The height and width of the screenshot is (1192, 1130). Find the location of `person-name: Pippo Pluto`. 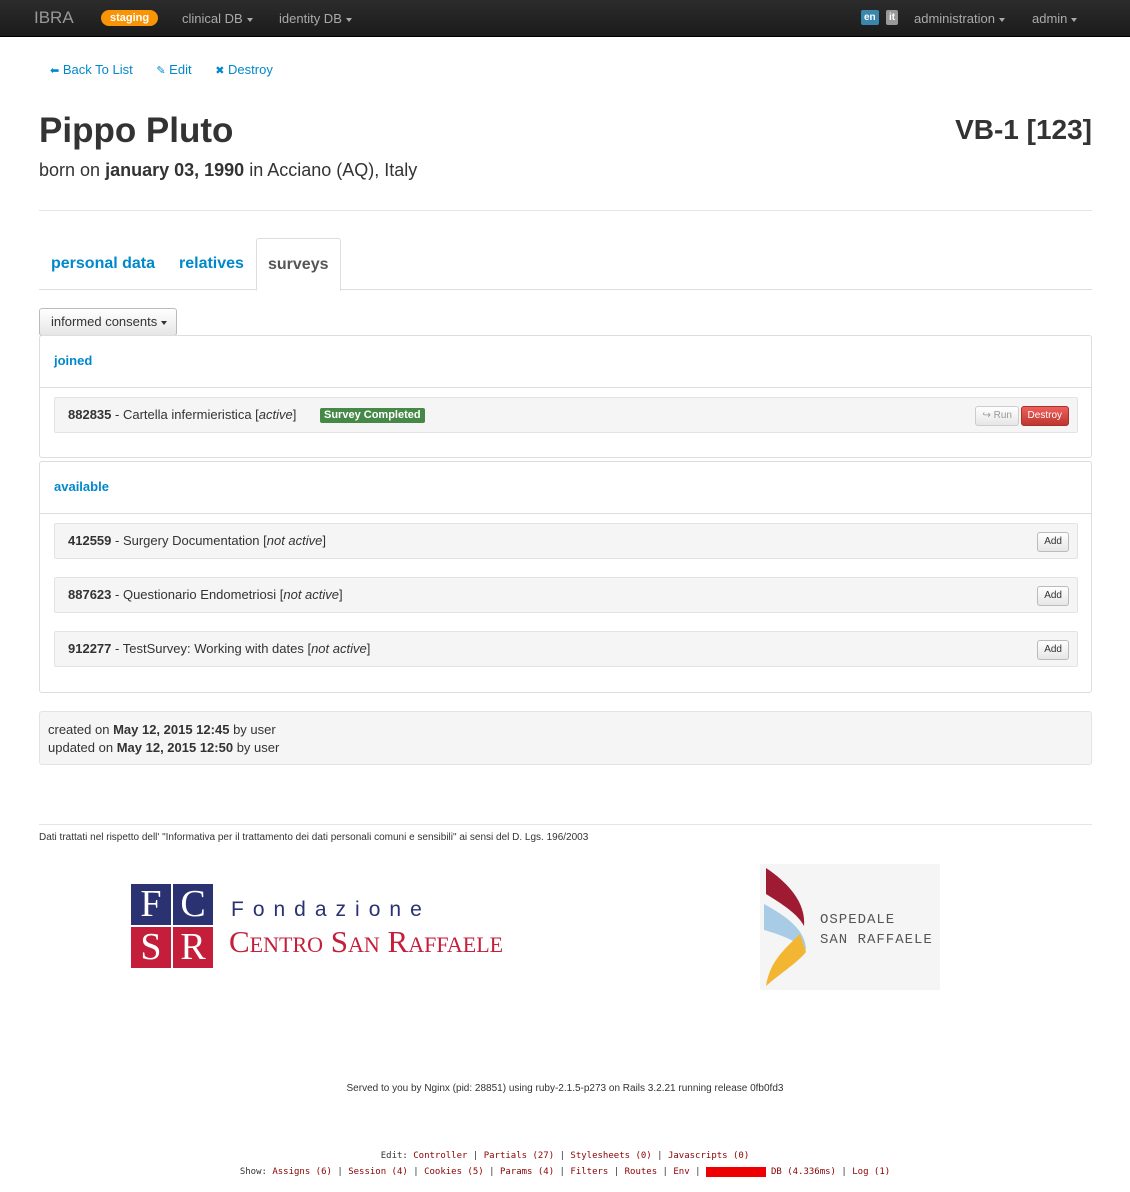

person-name: Pippo Pluto is located at coordinates (136, 130).